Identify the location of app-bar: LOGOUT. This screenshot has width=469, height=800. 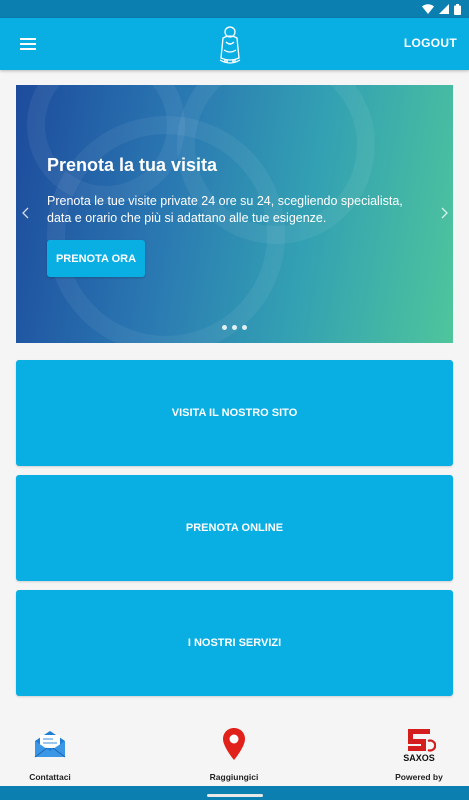
(234, 44).